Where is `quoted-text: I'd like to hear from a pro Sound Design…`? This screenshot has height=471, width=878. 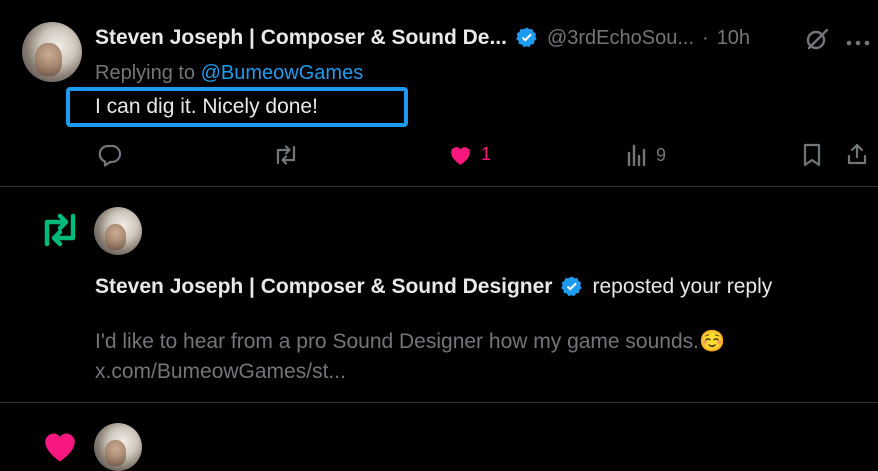
quoted-text: I'd like to hear from a pro Sound Design… is located at coordinates (410, 341).